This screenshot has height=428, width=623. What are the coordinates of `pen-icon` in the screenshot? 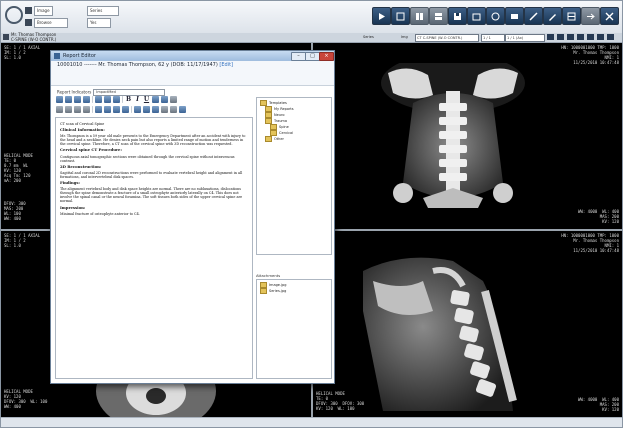 It's located at (552, 17).